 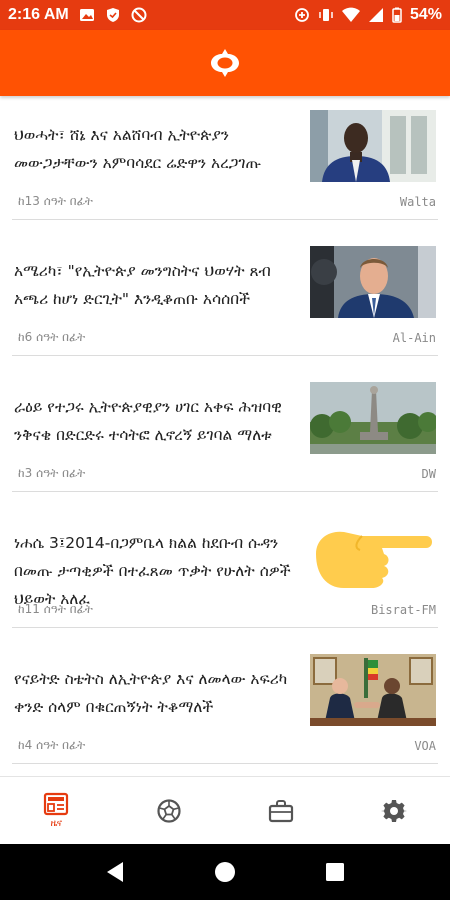 I want to click on news-source: Bisrat-FM, so click(x=403, y=610).